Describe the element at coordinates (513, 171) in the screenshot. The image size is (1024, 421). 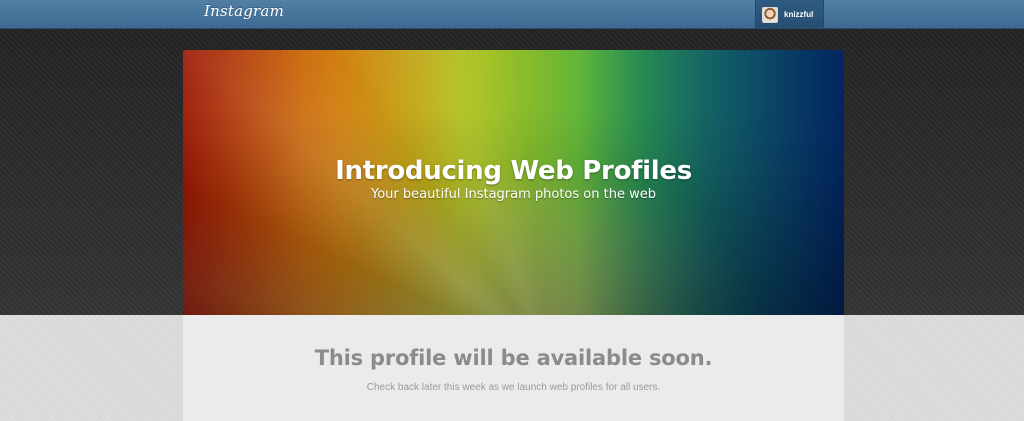
I see `hero-title: Introducing Web Profiles` at that location.